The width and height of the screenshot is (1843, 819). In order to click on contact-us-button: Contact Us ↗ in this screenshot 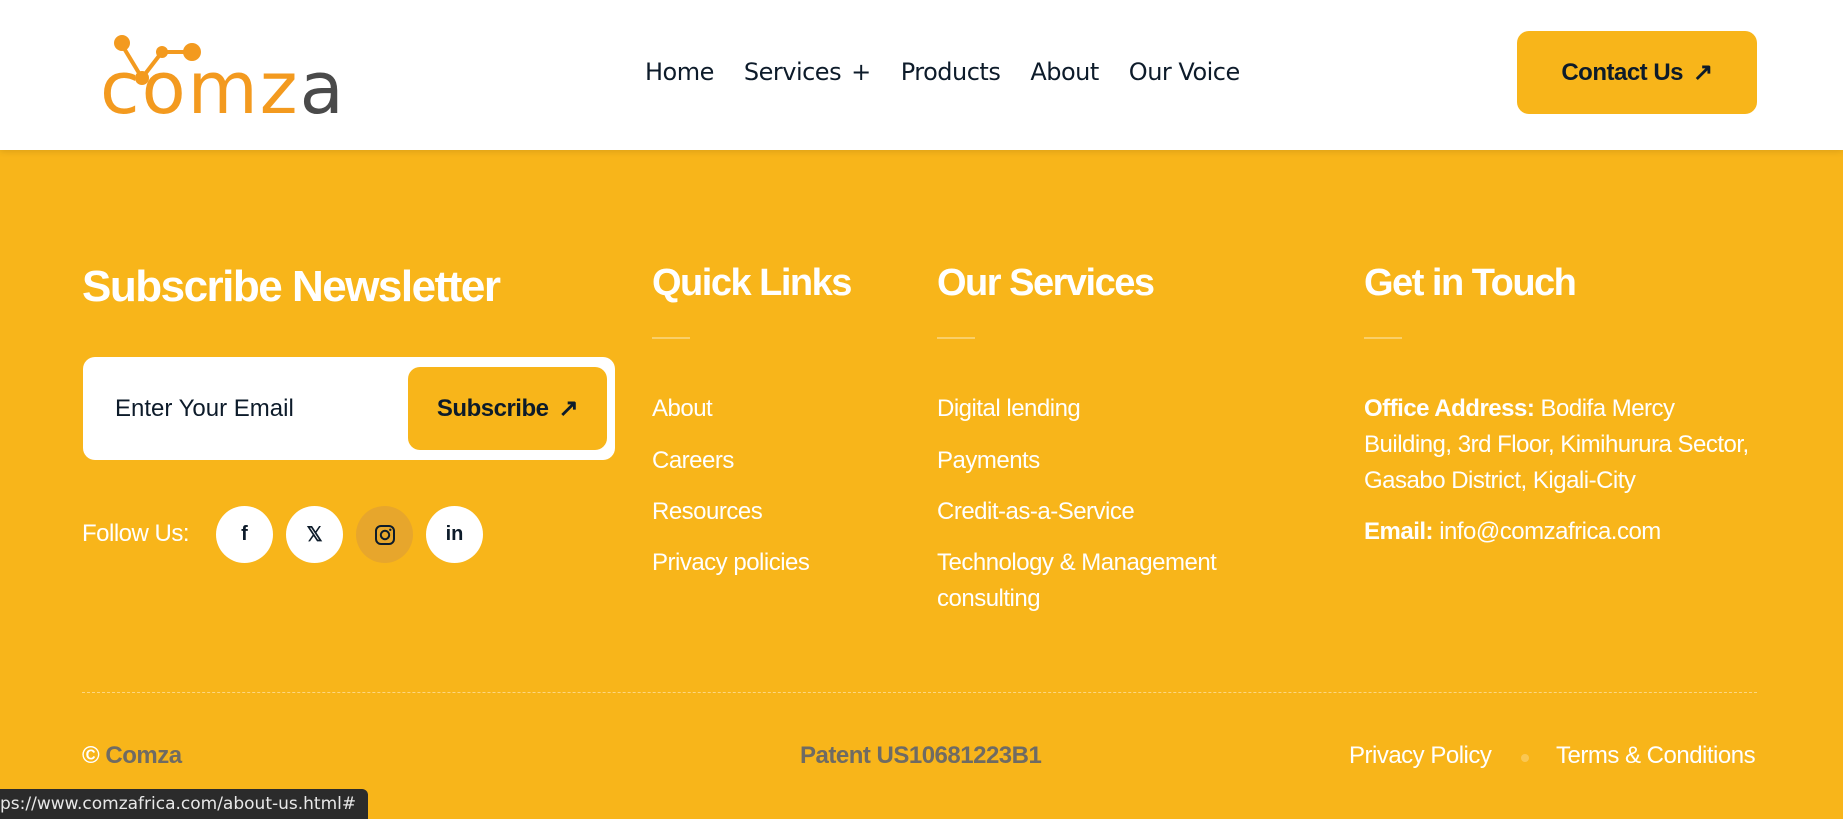, I will do `click(1637, 72)`.